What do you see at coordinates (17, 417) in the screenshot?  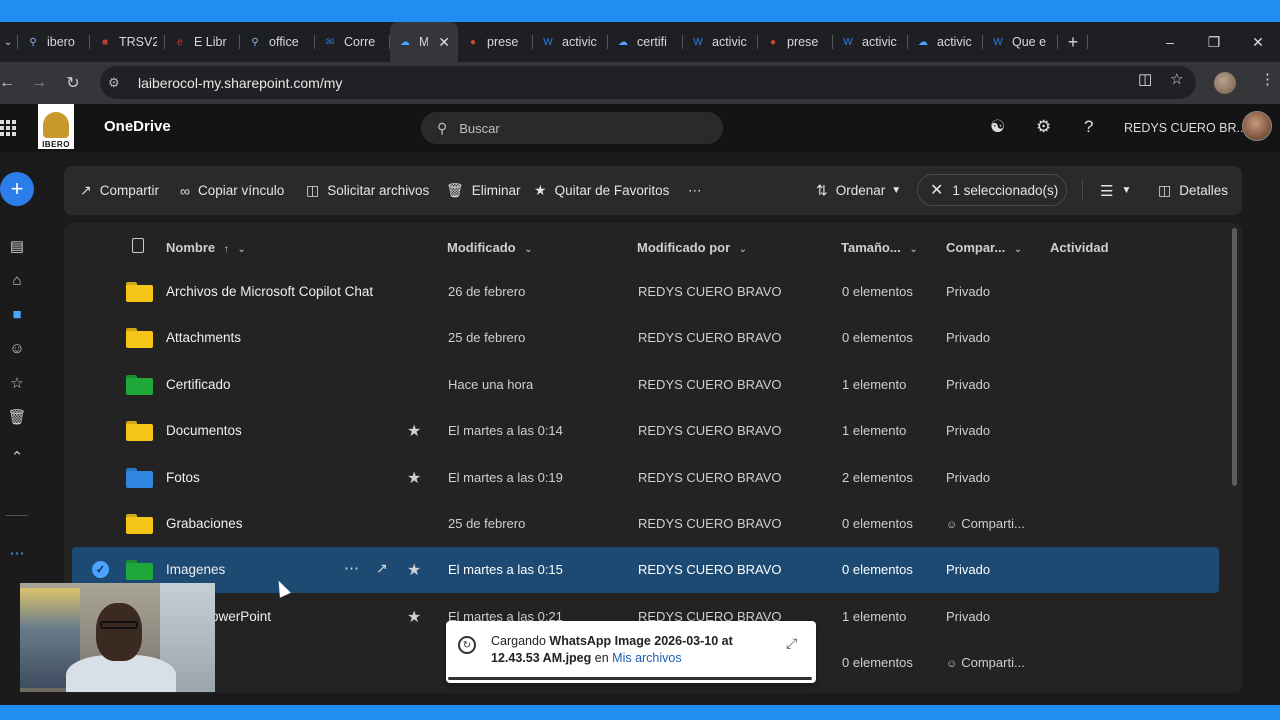 I see `recycle-bin-icon: 🗑` at bounding box center [17, 417].